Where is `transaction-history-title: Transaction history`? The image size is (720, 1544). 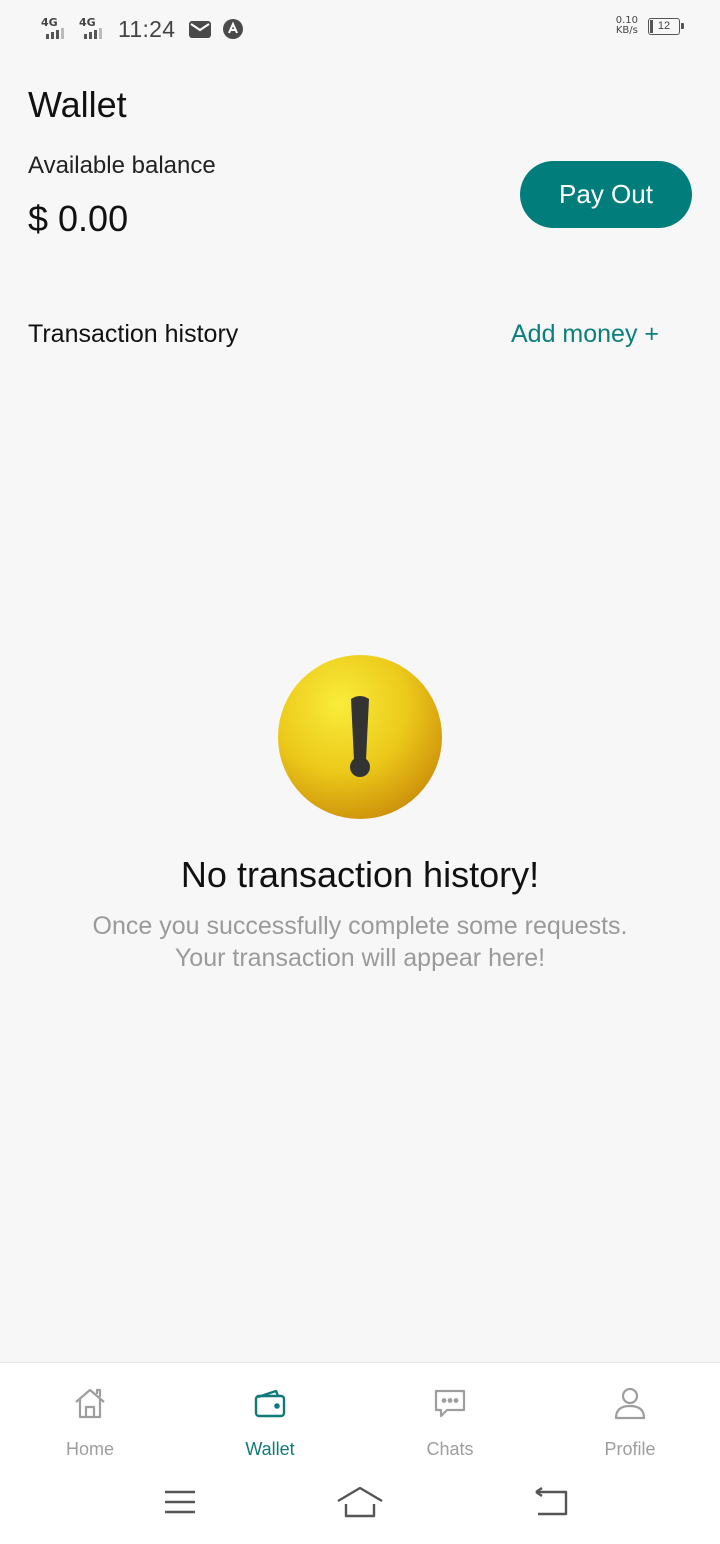 transaction-history-title: Transaction history is located at coordinates (133, 334).